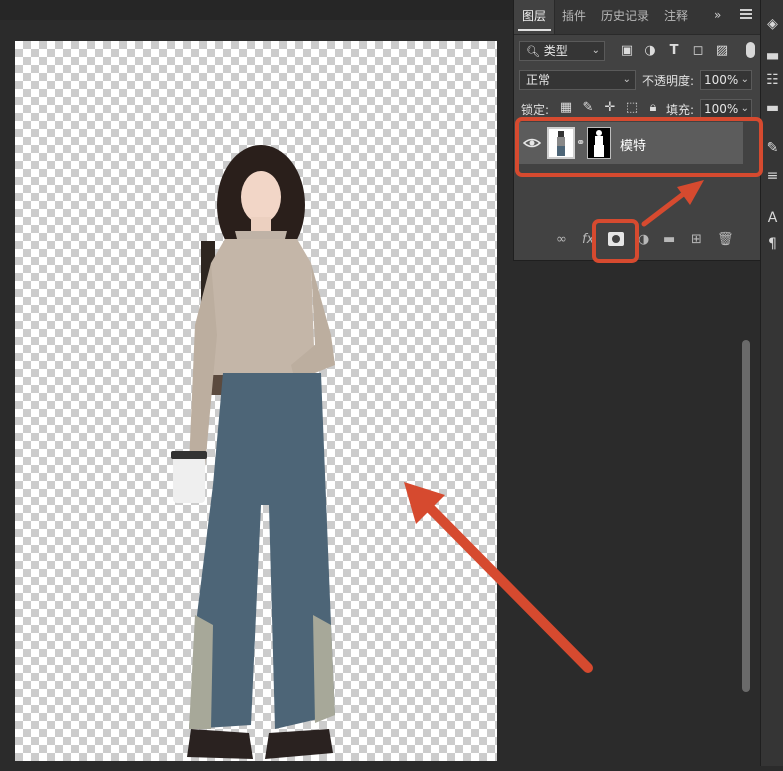 The image size is (783, 771). Describe the element at coordinates (672, 203) in the screenshot. I see `arrow-to-layer` at that location.